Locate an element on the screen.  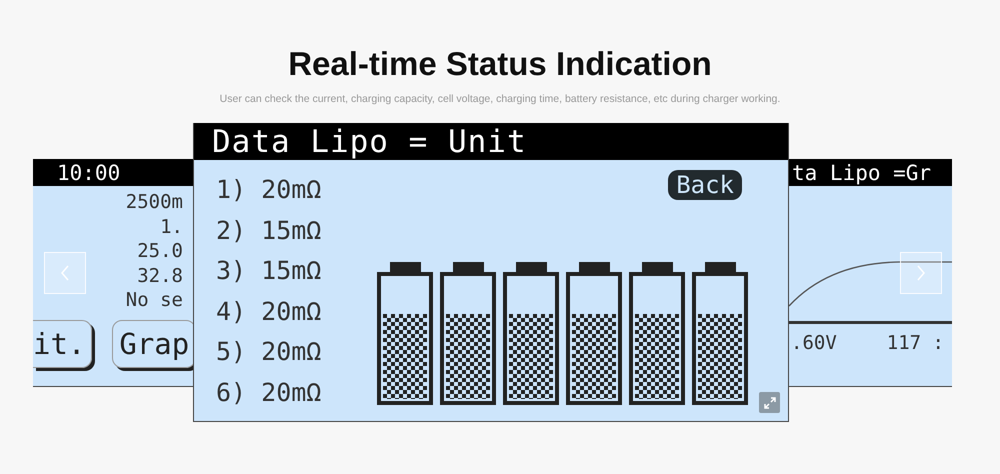
cell-resistance: 5) 20mΩ is located at coordinates (269, 352).